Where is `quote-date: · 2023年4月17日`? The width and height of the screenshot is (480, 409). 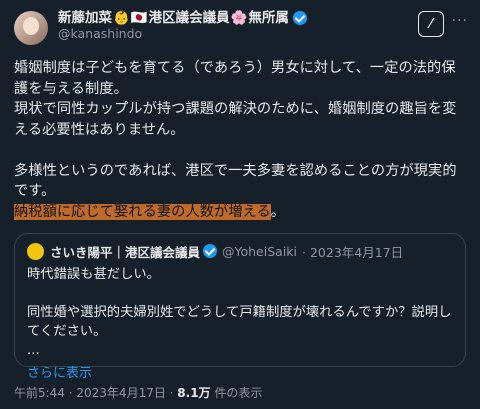 quote-date: · 2023年4月17日 is located at coordinates (353, 252).